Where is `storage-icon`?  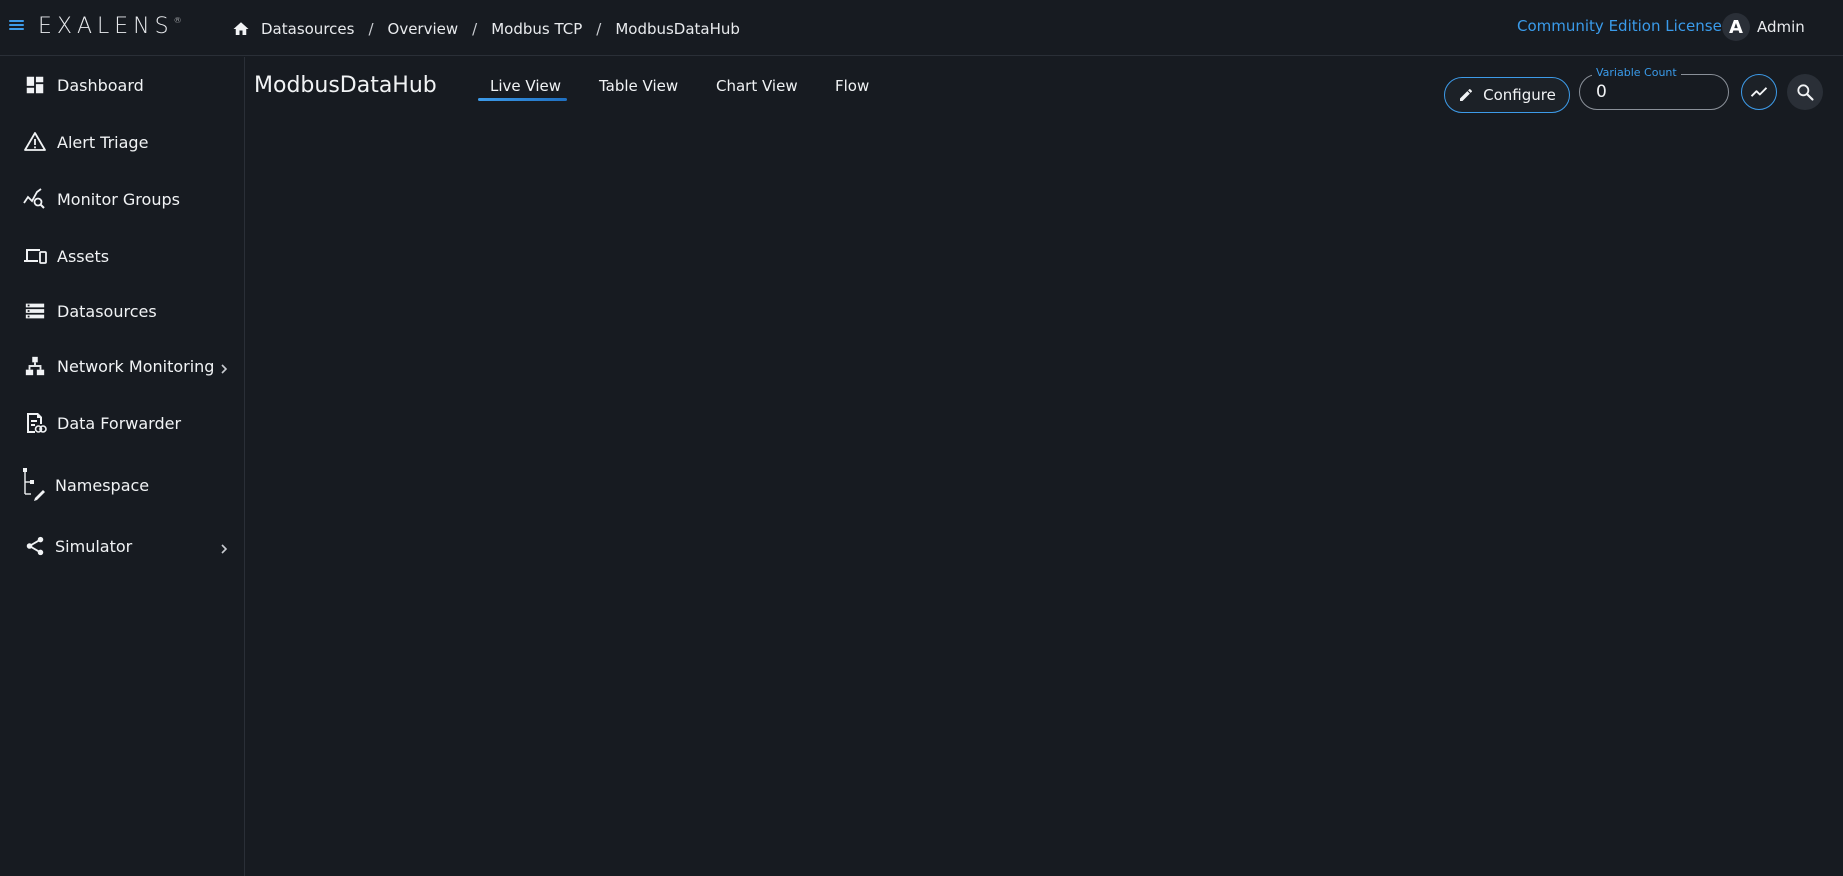
storage-icon is located at coordinates (35, 311).